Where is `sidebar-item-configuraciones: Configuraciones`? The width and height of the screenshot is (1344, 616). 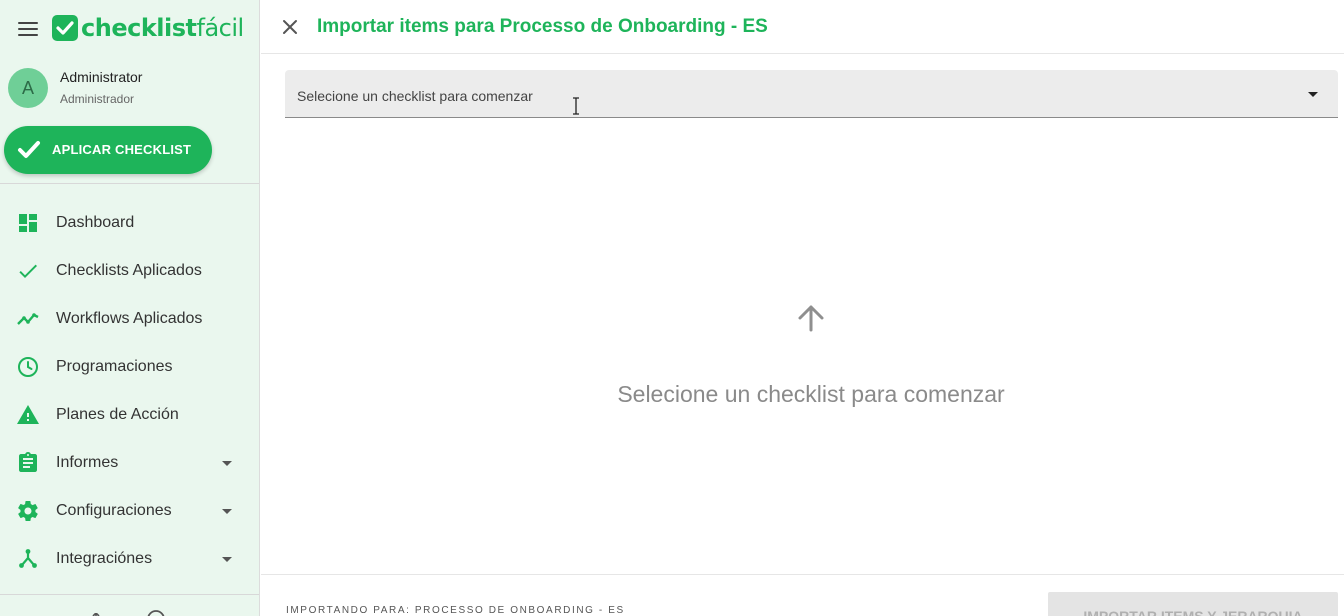
sidebar-item-configuraciones: Configuraciones is located at coordinates (129, 511).